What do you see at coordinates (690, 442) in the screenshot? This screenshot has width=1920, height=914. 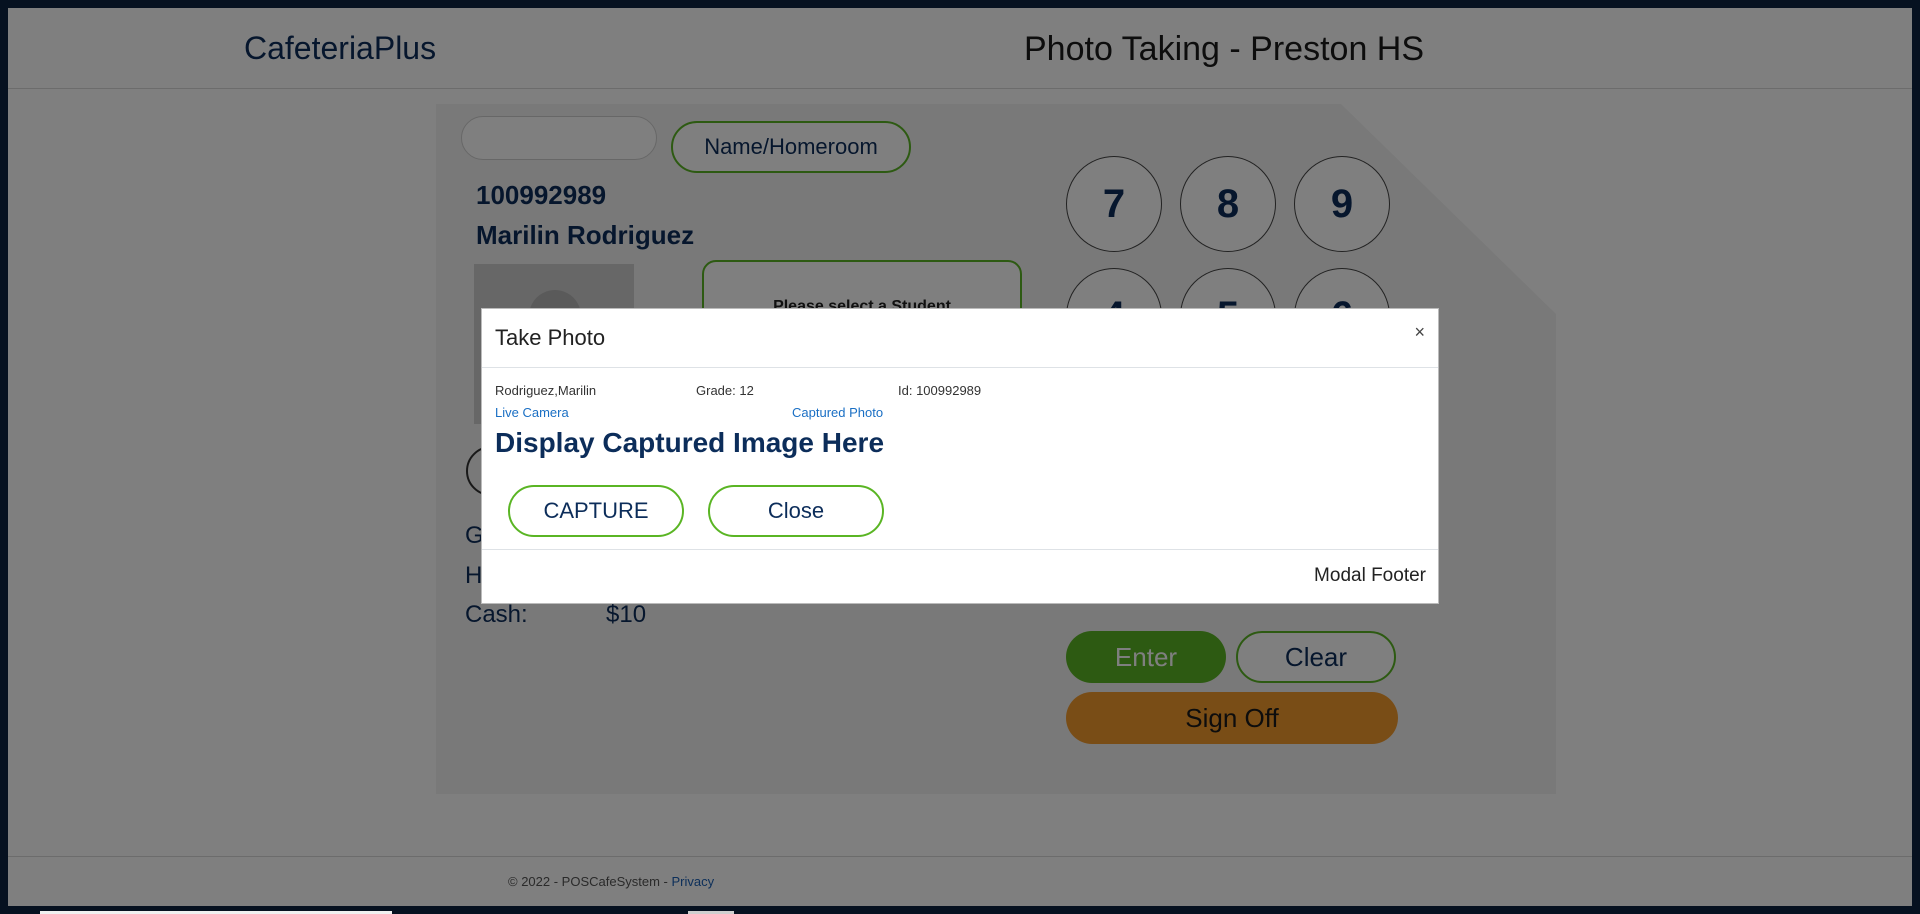 I see `captured-image-display: Display Captured Image Here` at bounding box center [690, 442].